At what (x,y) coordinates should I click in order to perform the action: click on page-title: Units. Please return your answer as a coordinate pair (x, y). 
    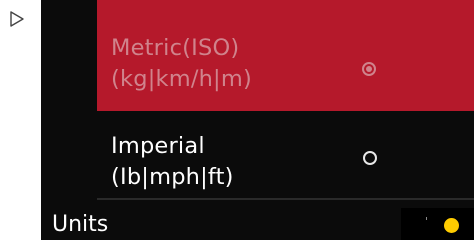
    Looking at the image, I should click on (80, 224).